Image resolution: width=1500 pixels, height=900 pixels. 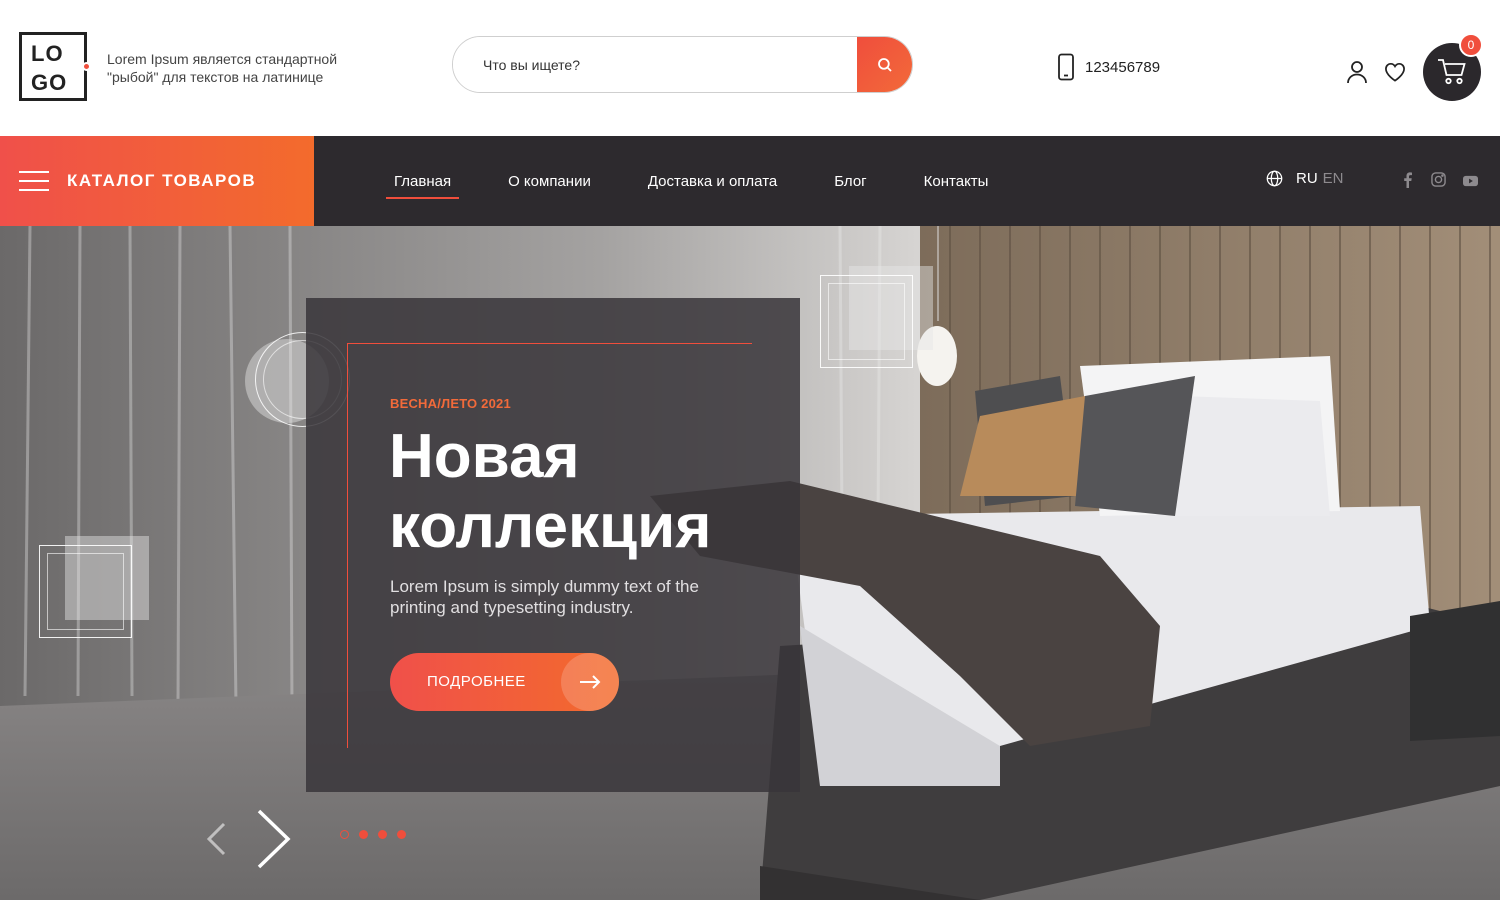 What do you see at coordinates (1407, 180) in the screenshot?
I see `facebook-icon` at bounding box center [1407, 180].